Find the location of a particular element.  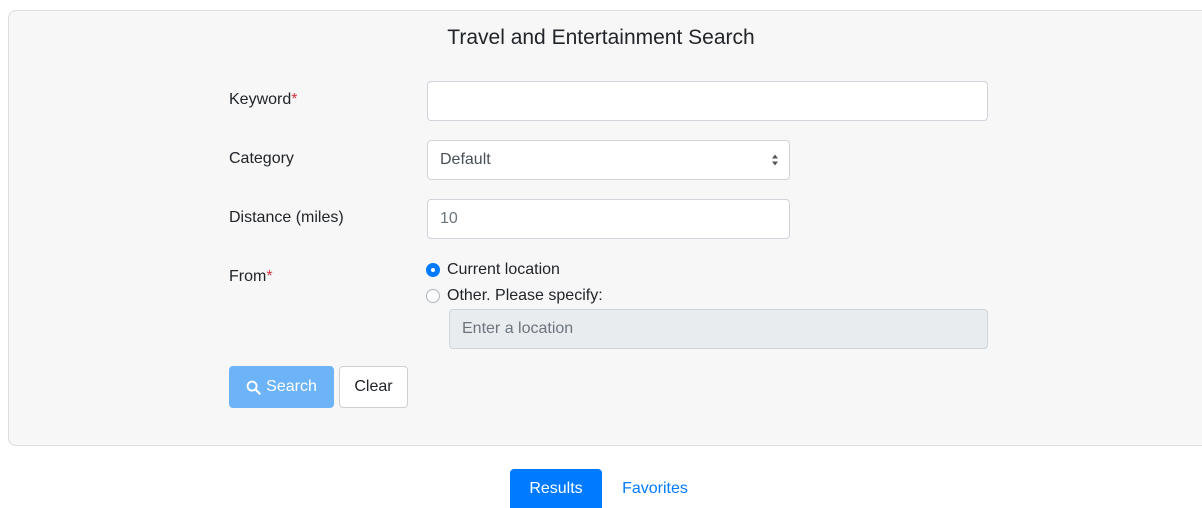

category-selected-value: Default is located at coordinates (465, 159).